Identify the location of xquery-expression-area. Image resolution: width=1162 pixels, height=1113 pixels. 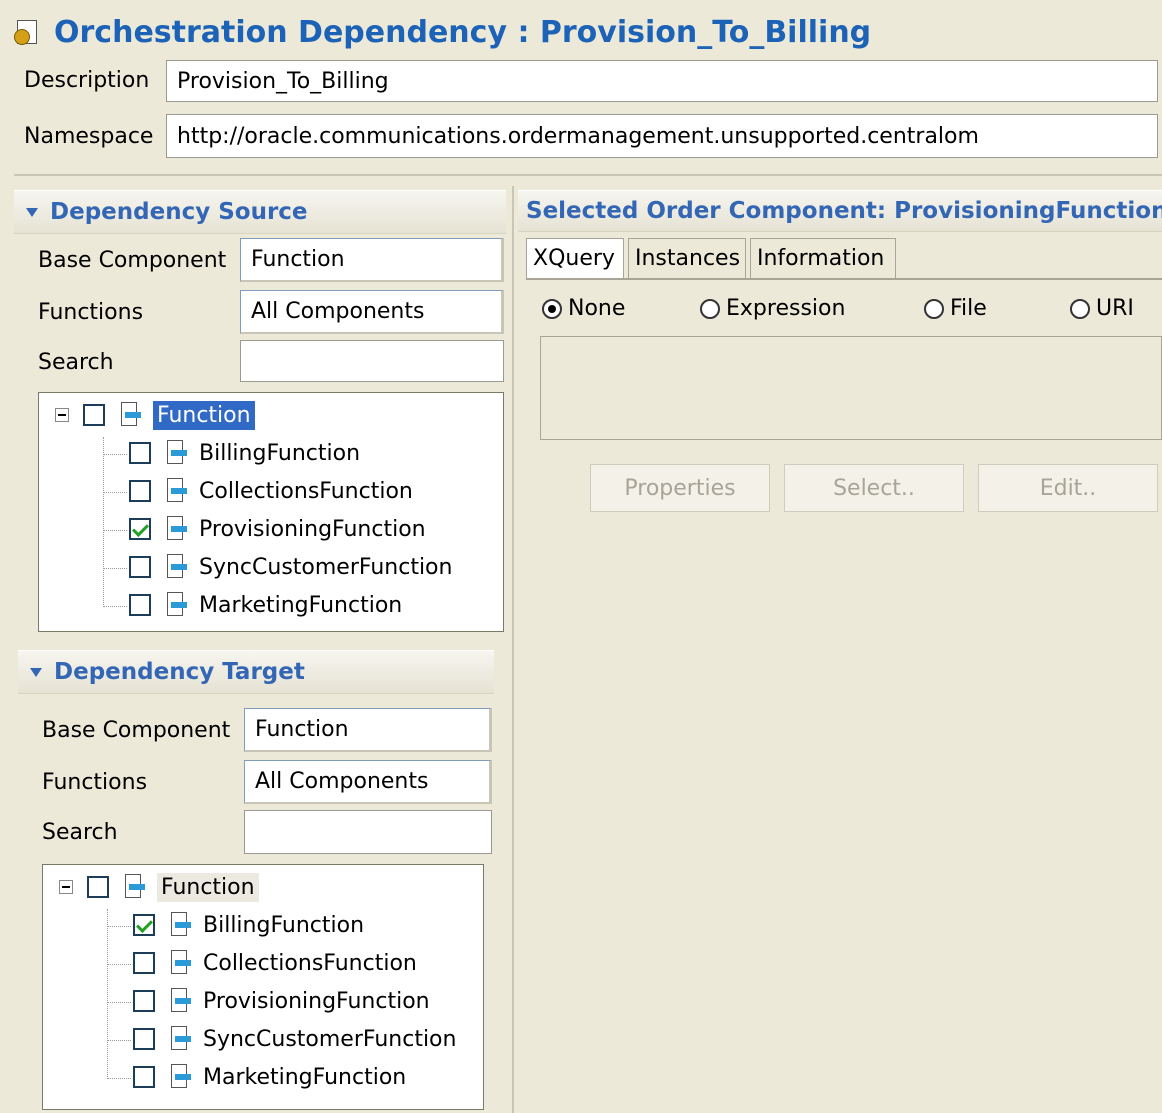
(851, 388).